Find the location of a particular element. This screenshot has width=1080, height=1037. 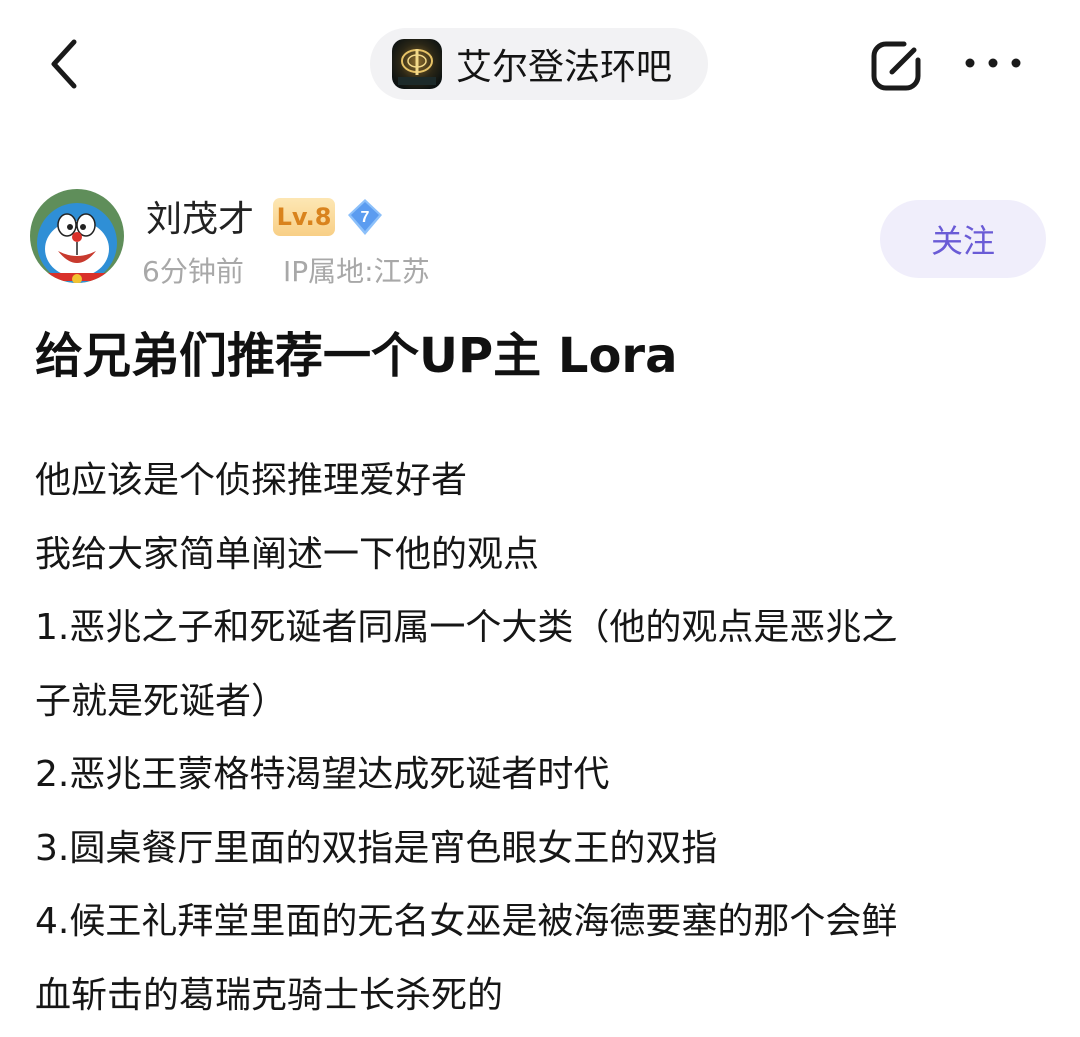

post-line: 子就是死诞者） is located at coordinates (161, 701).